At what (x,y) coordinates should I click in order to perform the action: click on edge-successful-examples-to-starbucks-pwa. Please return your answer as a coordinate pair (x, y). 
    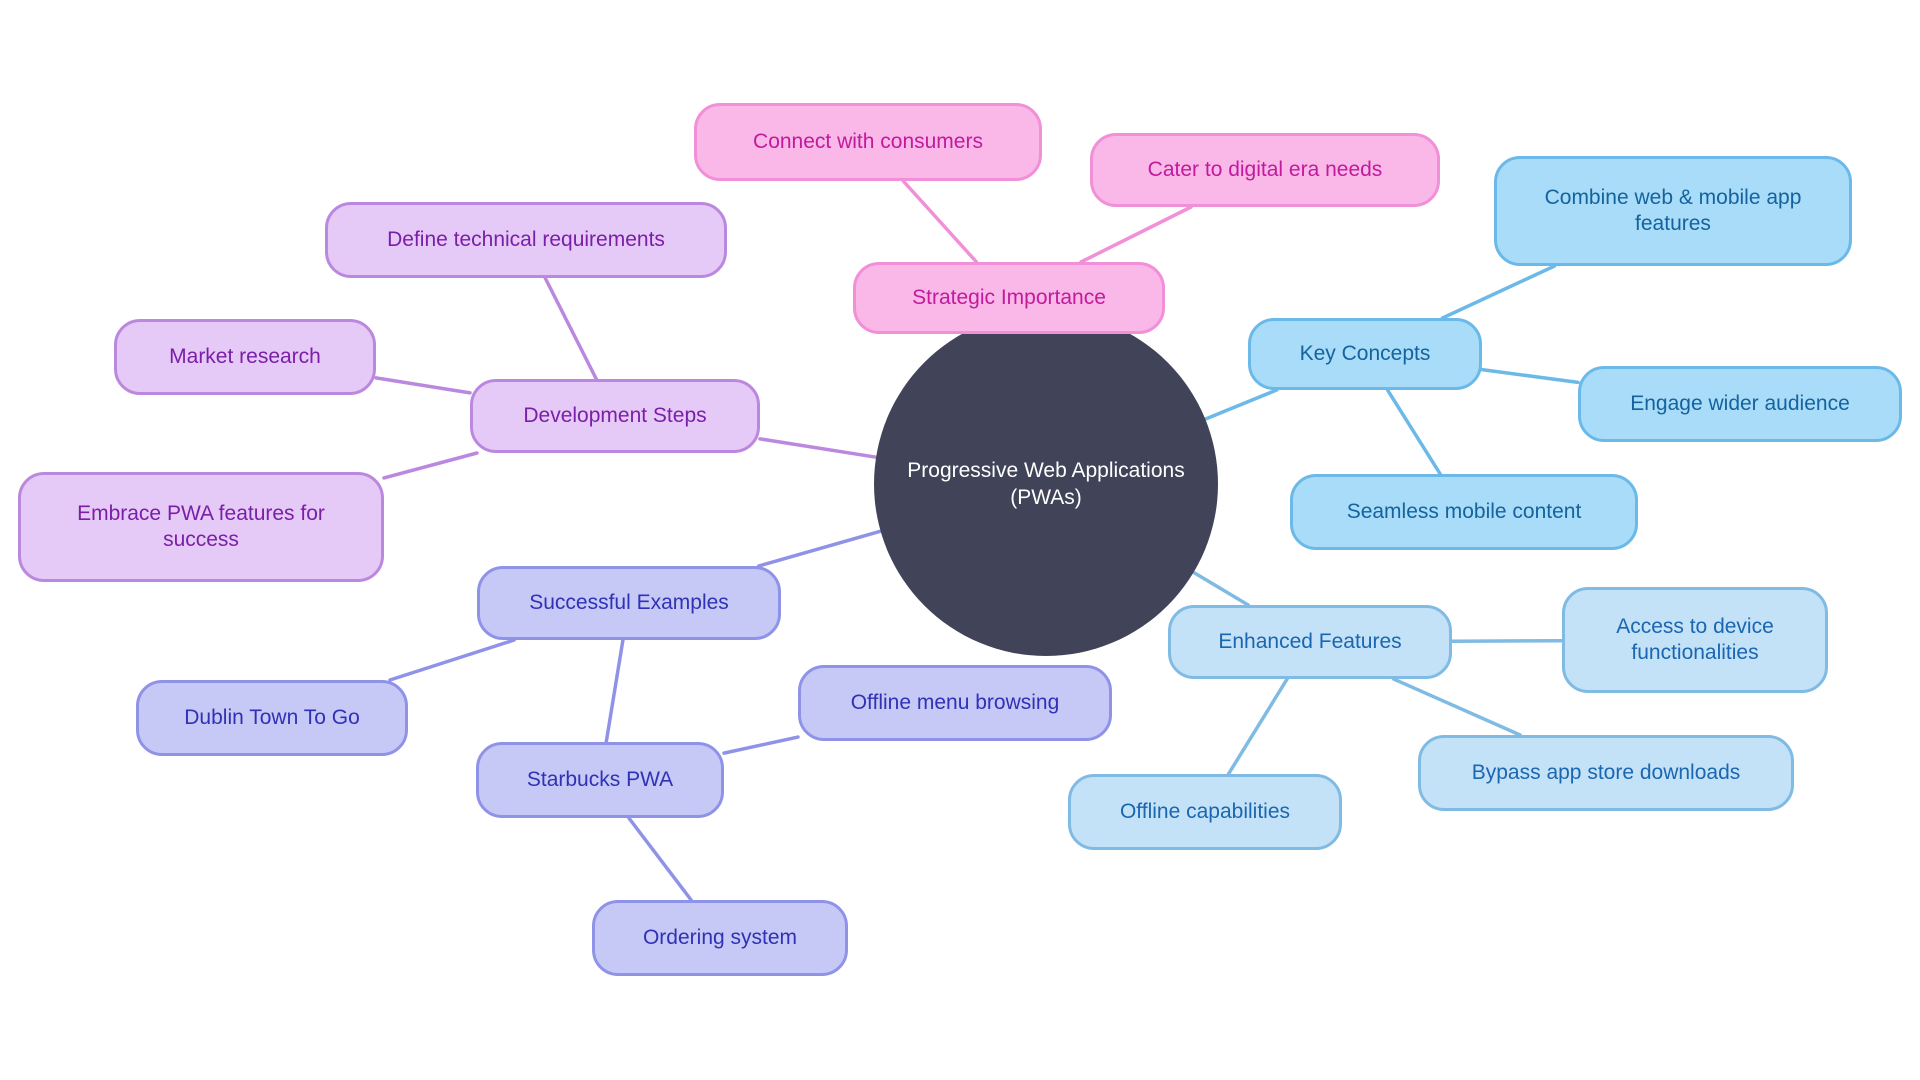
    Looking at the image, I should click on (614, 691).